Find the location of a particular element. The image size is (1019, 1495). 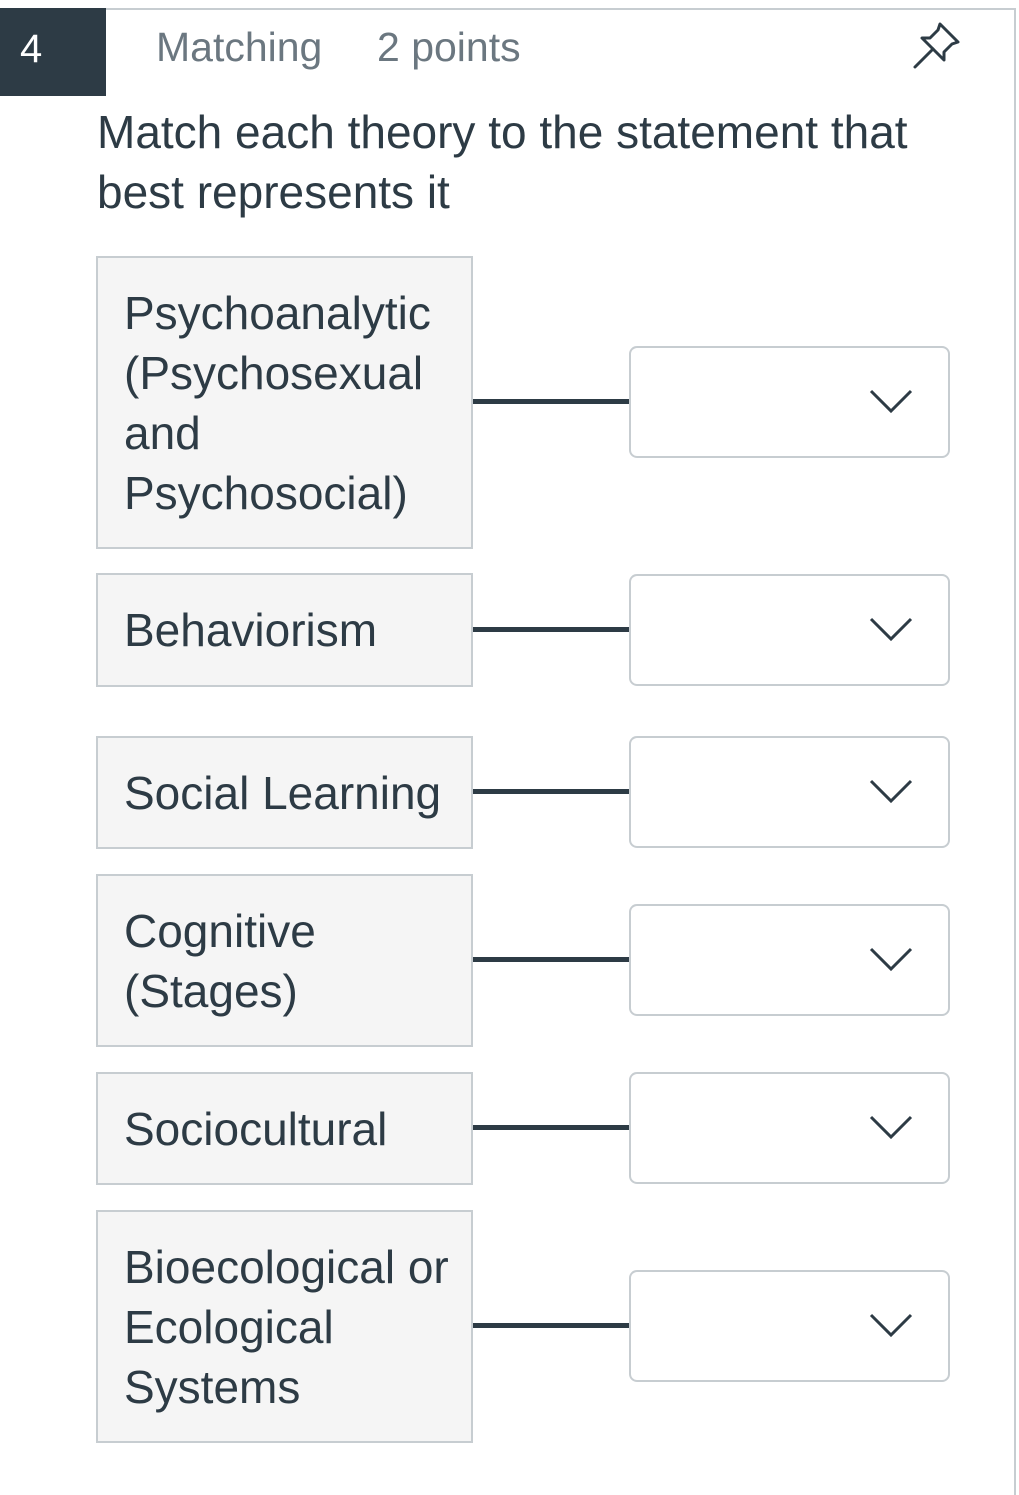

match-term: Sociocultural is located at coordinates (284, 1128).